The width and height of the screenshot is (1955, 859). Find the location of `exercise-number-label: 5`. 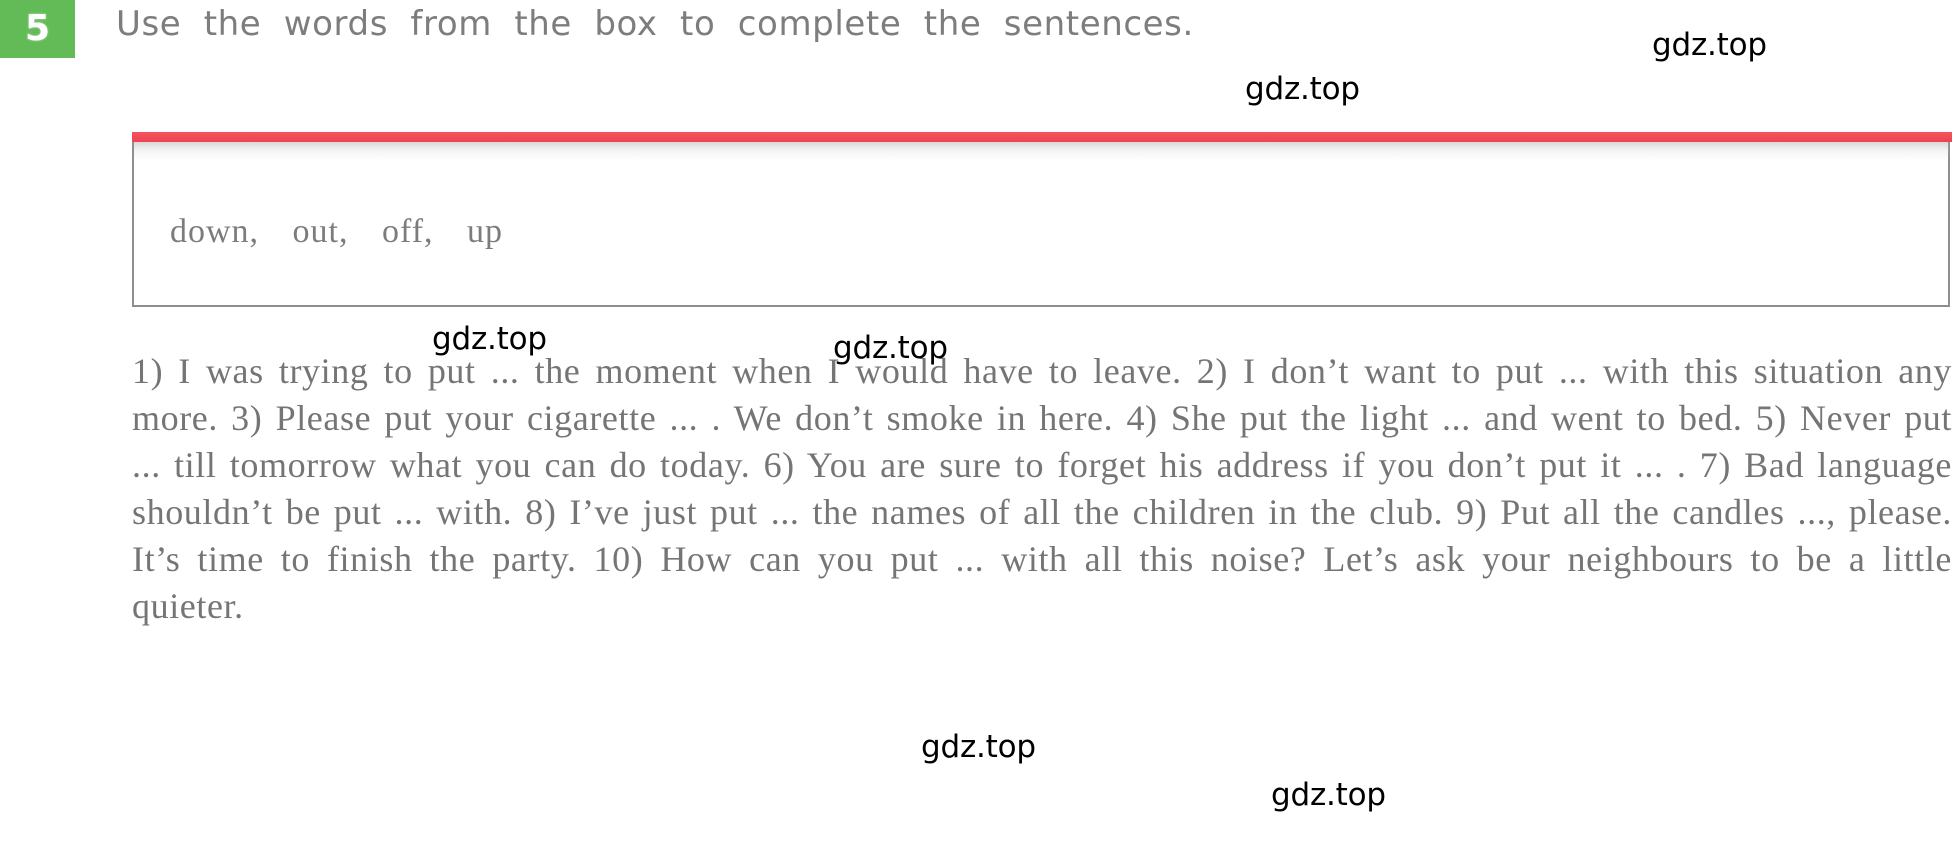

exercise-number-label: 5 is located at coordinates (37, 28).